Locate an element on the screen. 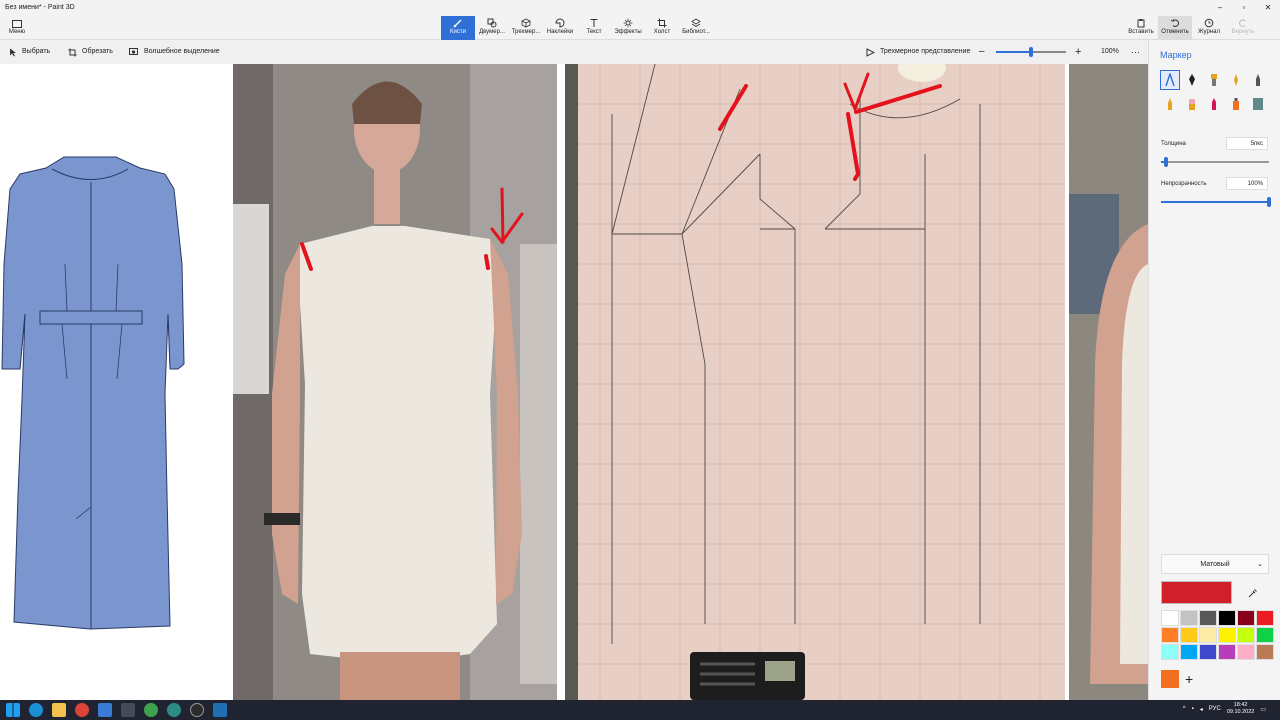 This screenshot has width=1280, height=720. eyedropper-button is located at coordinates (1253, 592).